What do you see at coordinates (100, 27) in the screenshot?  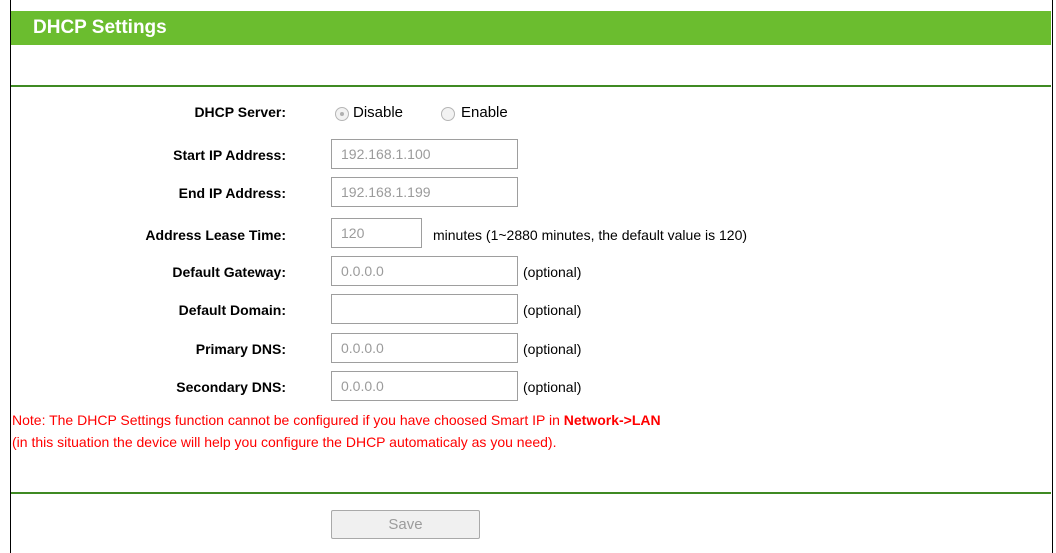 I see `page-title: DHCP Settings` at bounding box center [100, 27].